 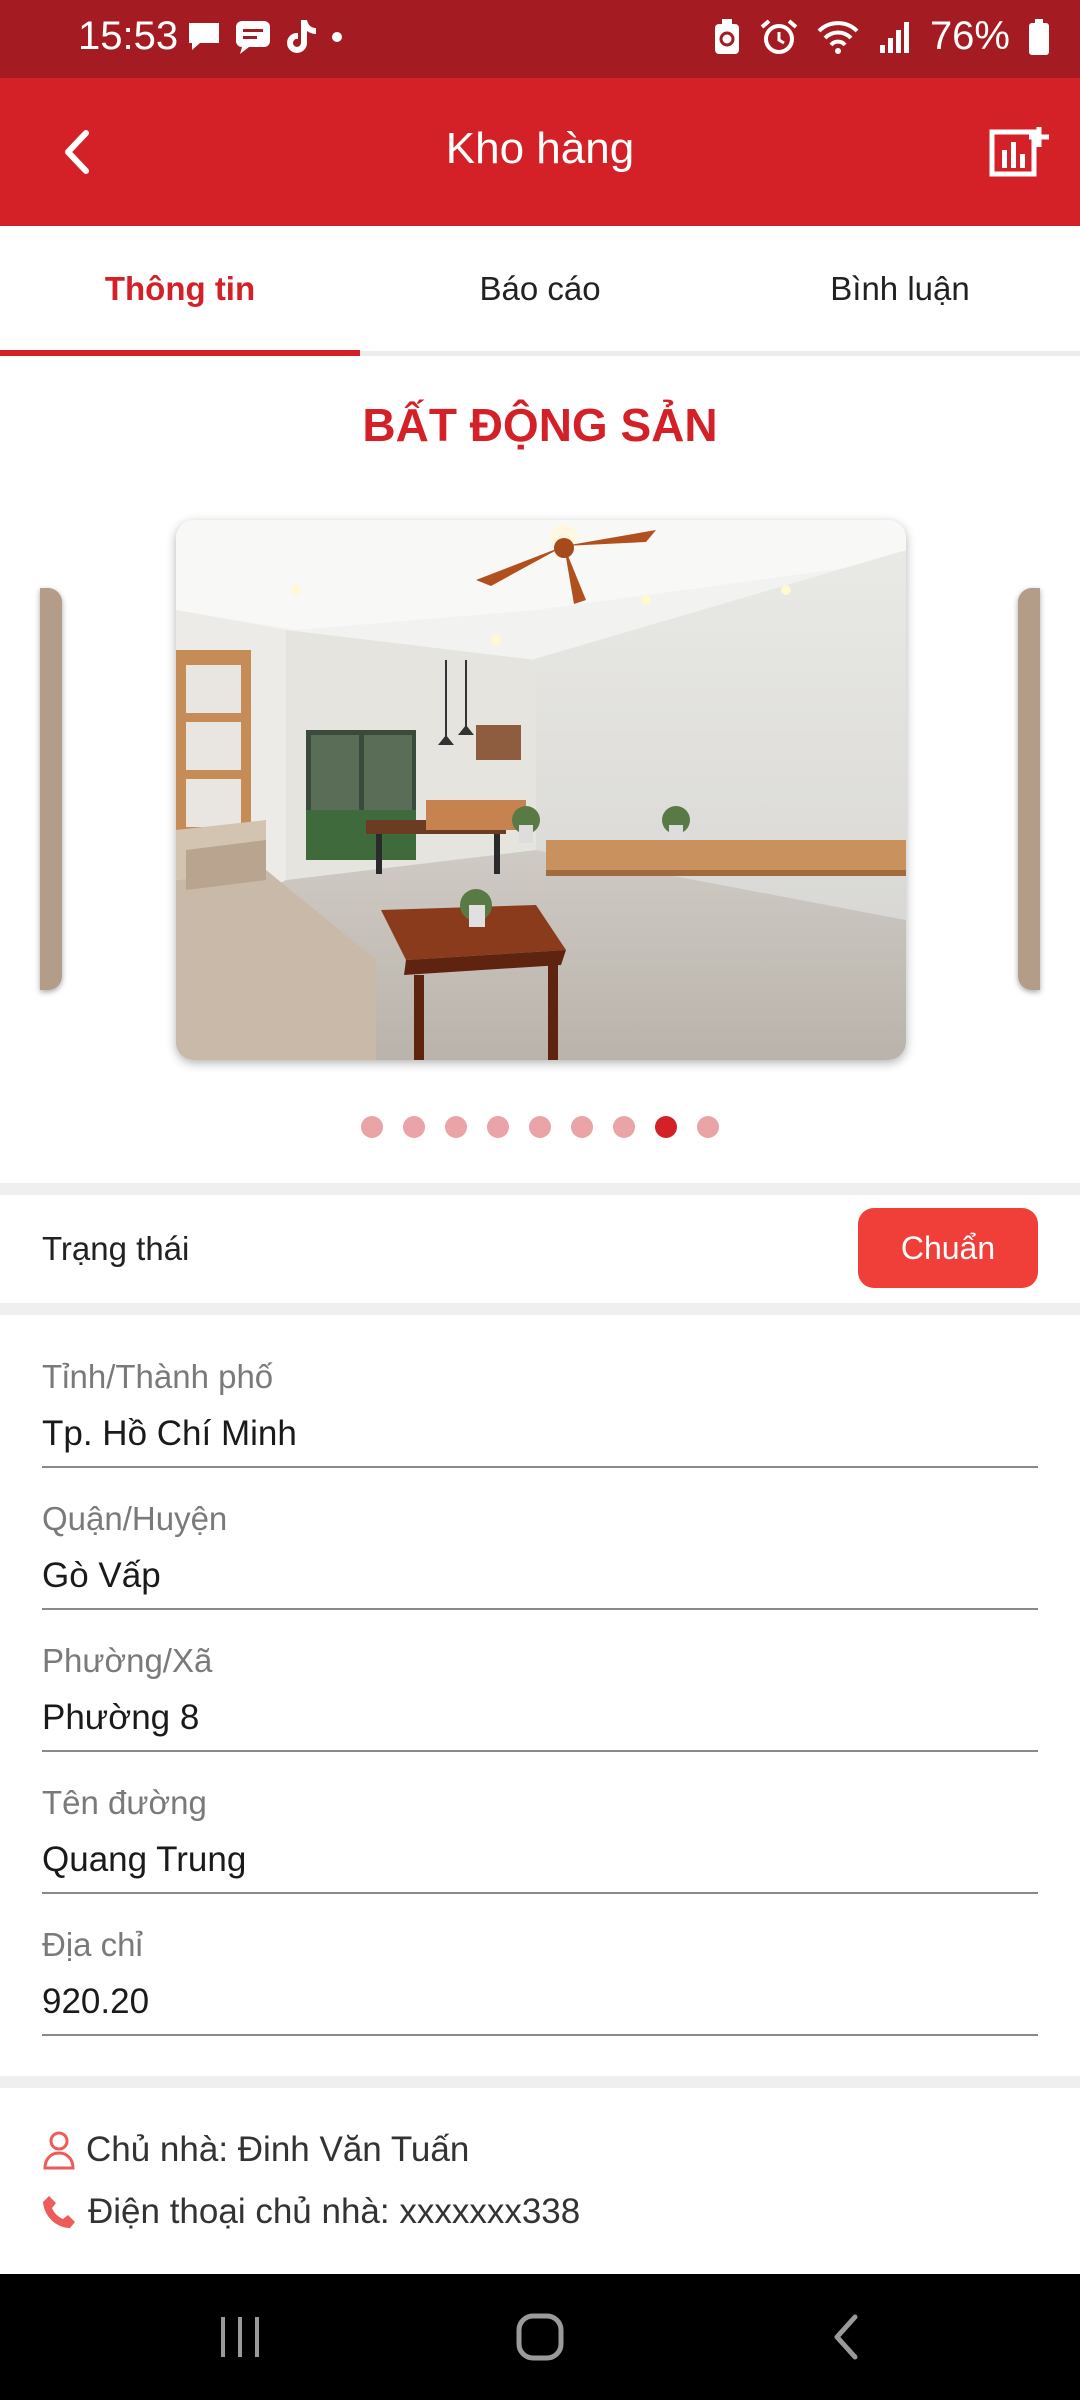 I want to click on district-field: Quận/Huyện Gò Vấp, so click(x=540, y=1555).